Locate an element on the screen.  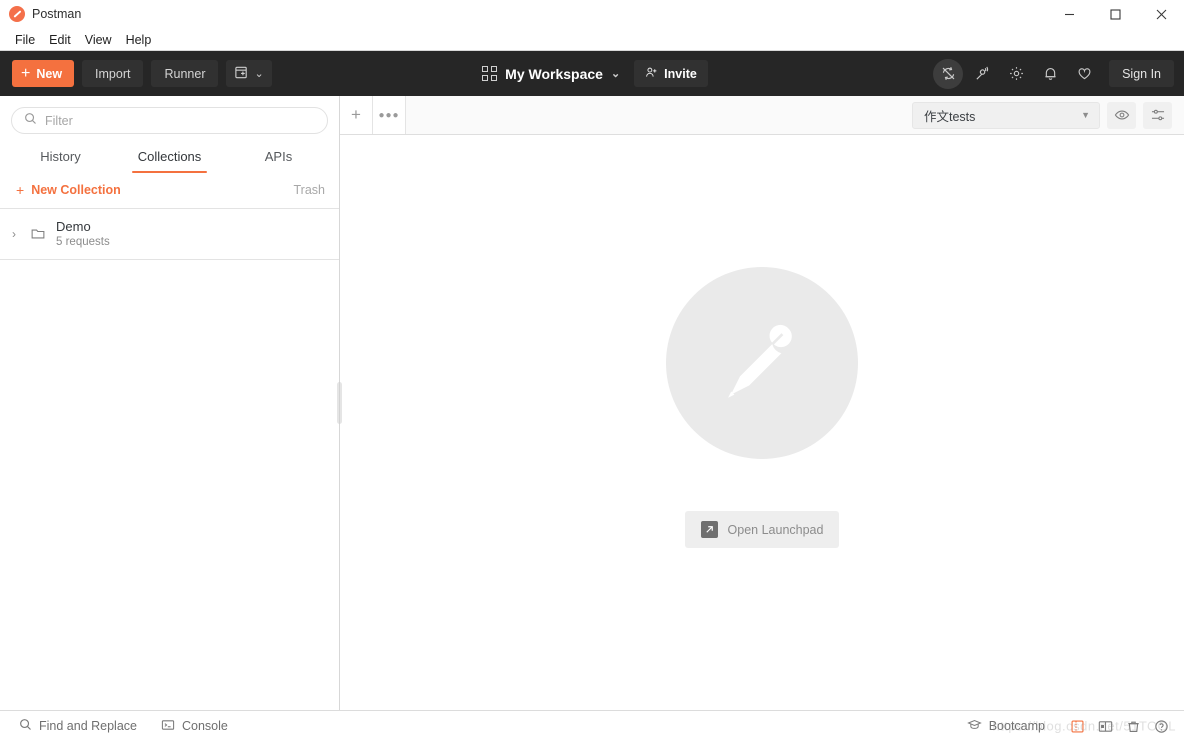
menu-edit: Edit is located at coordinates (60, 40).